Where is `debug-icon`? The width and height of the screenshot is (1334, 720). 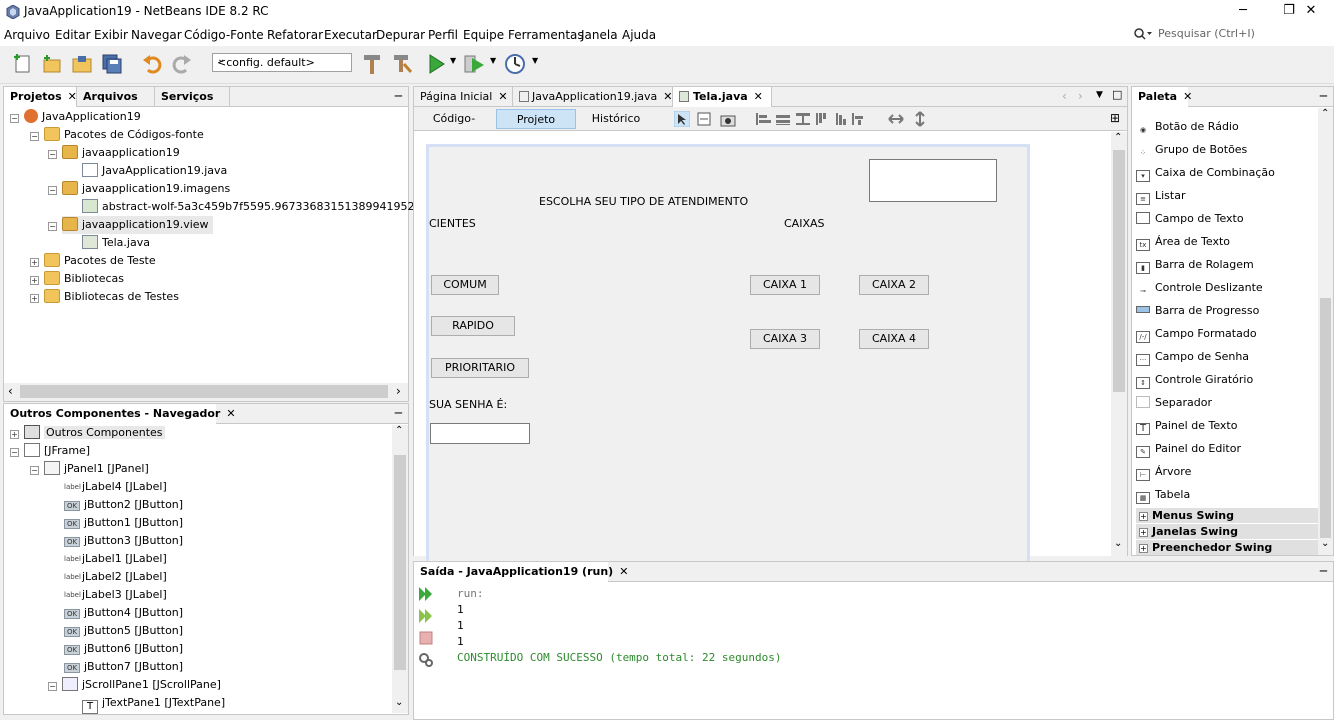 debug-icon is located at coordinates (474, 64).